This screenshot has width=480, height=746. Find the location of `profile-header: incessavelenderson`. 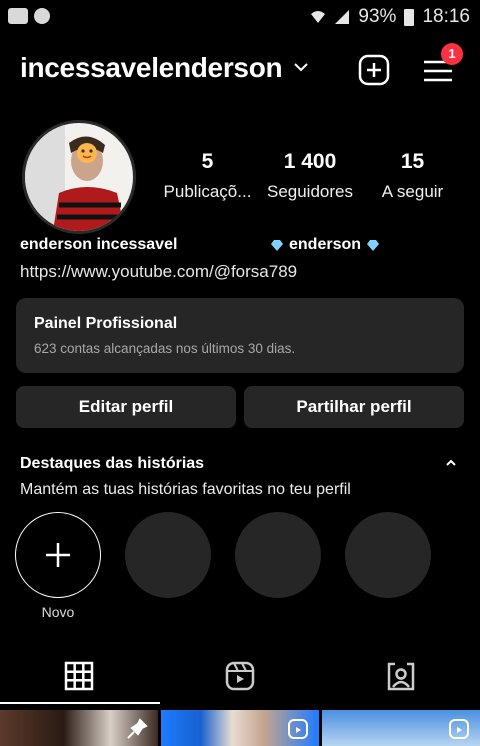

profile-header: incessavelenderson is located at coordinates (240, 70).